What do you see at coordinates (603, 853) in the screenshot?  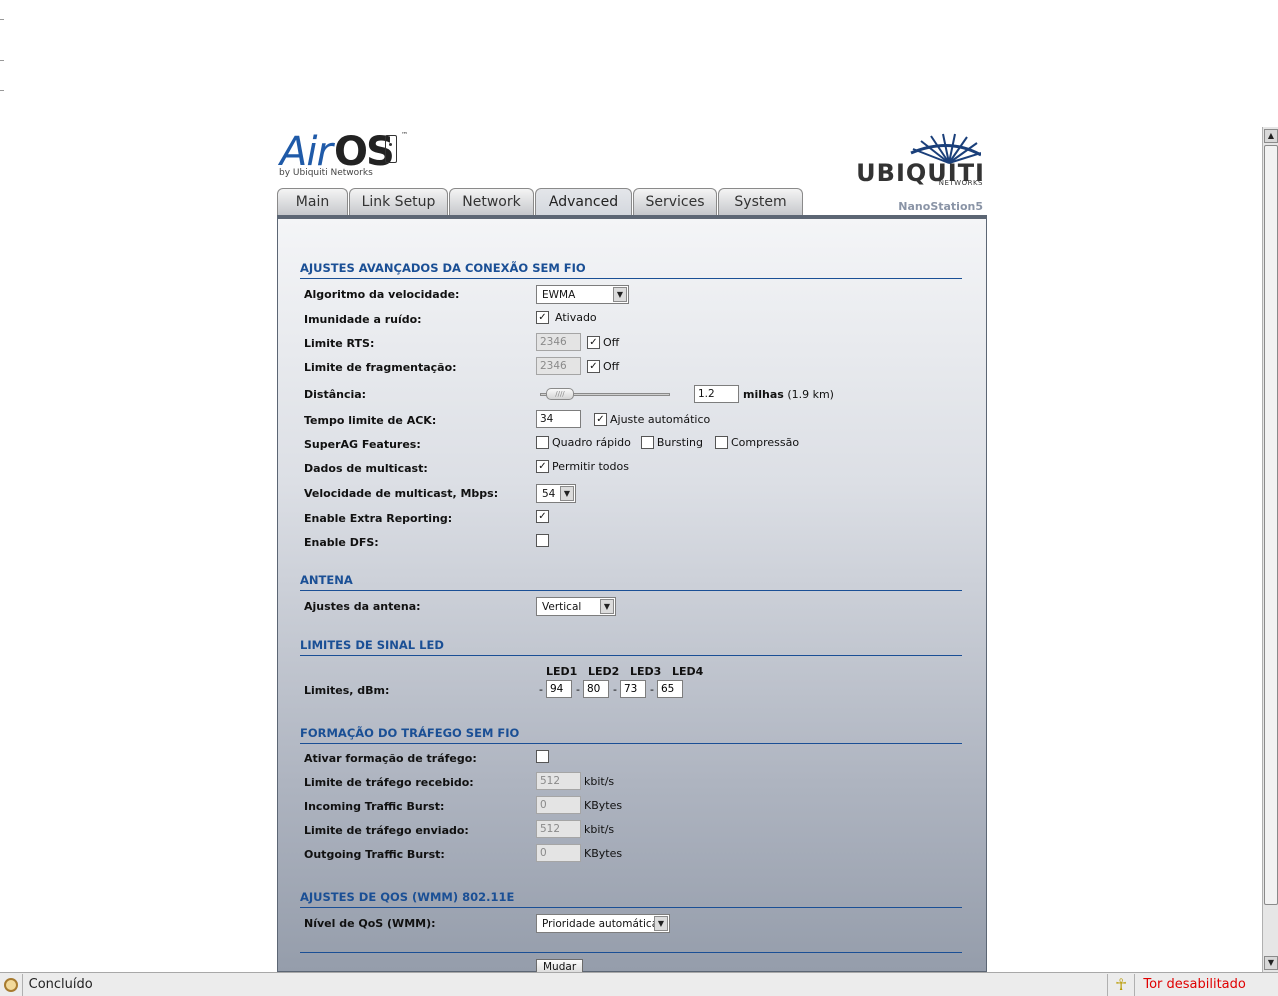 I see `outgoing-burst-unit: KBytes` at bounding box center [603, 853].